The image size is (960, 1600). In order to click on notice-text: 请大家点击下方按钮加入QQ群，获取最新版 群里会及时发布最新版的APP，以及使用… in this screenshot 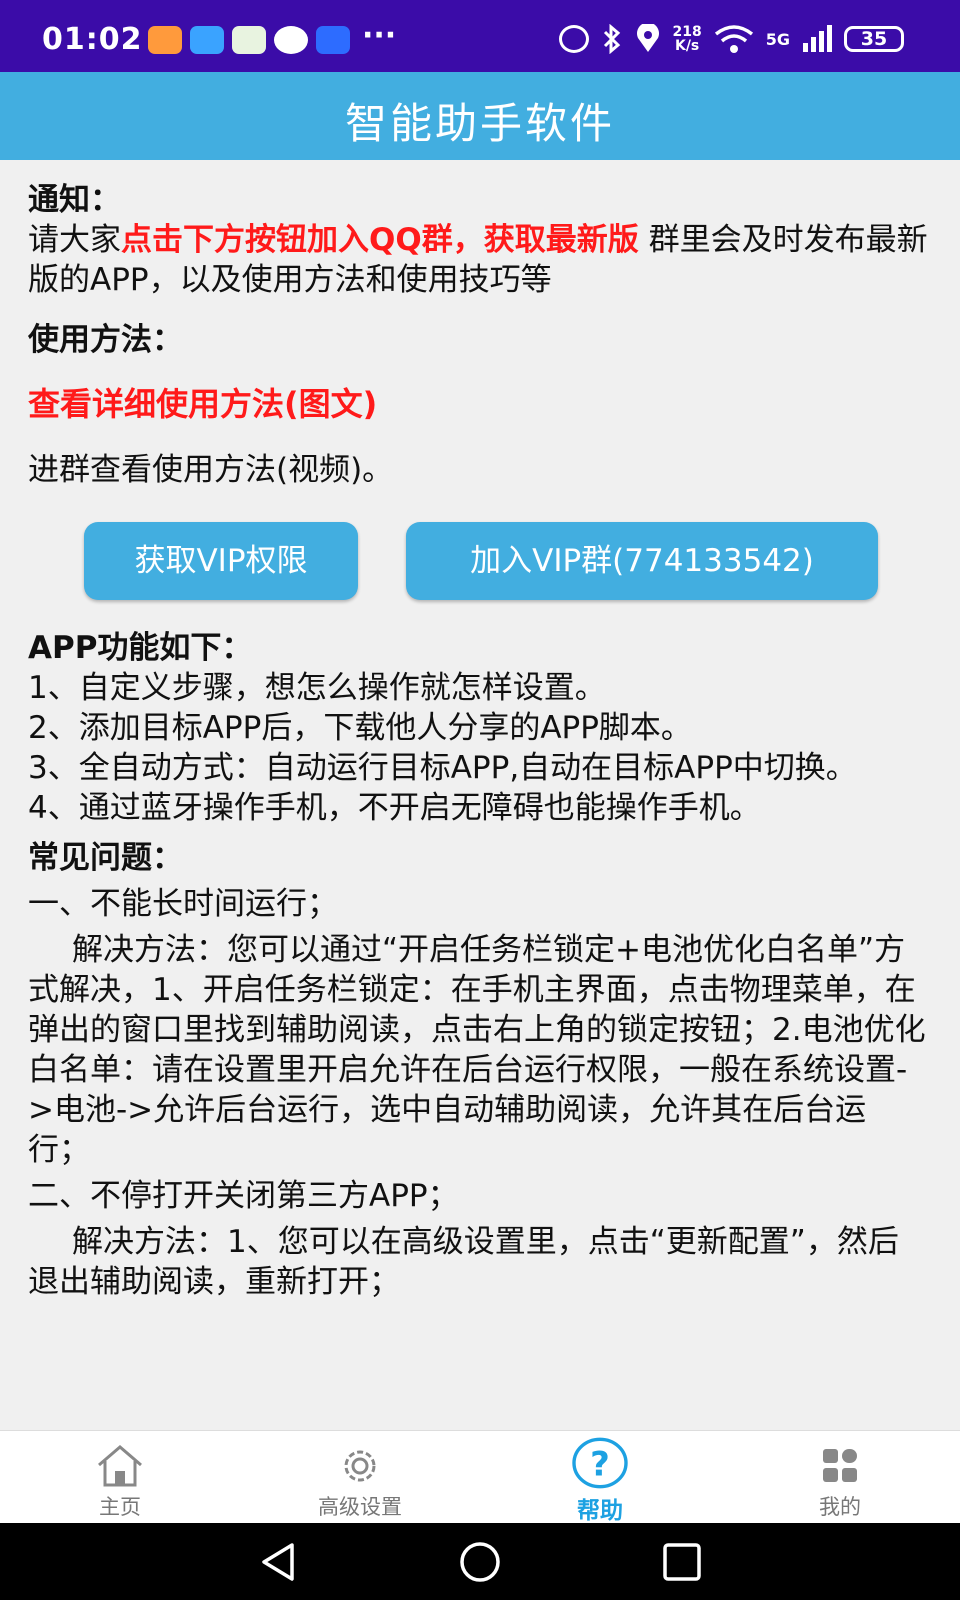, I will do `click(478, 260)`.